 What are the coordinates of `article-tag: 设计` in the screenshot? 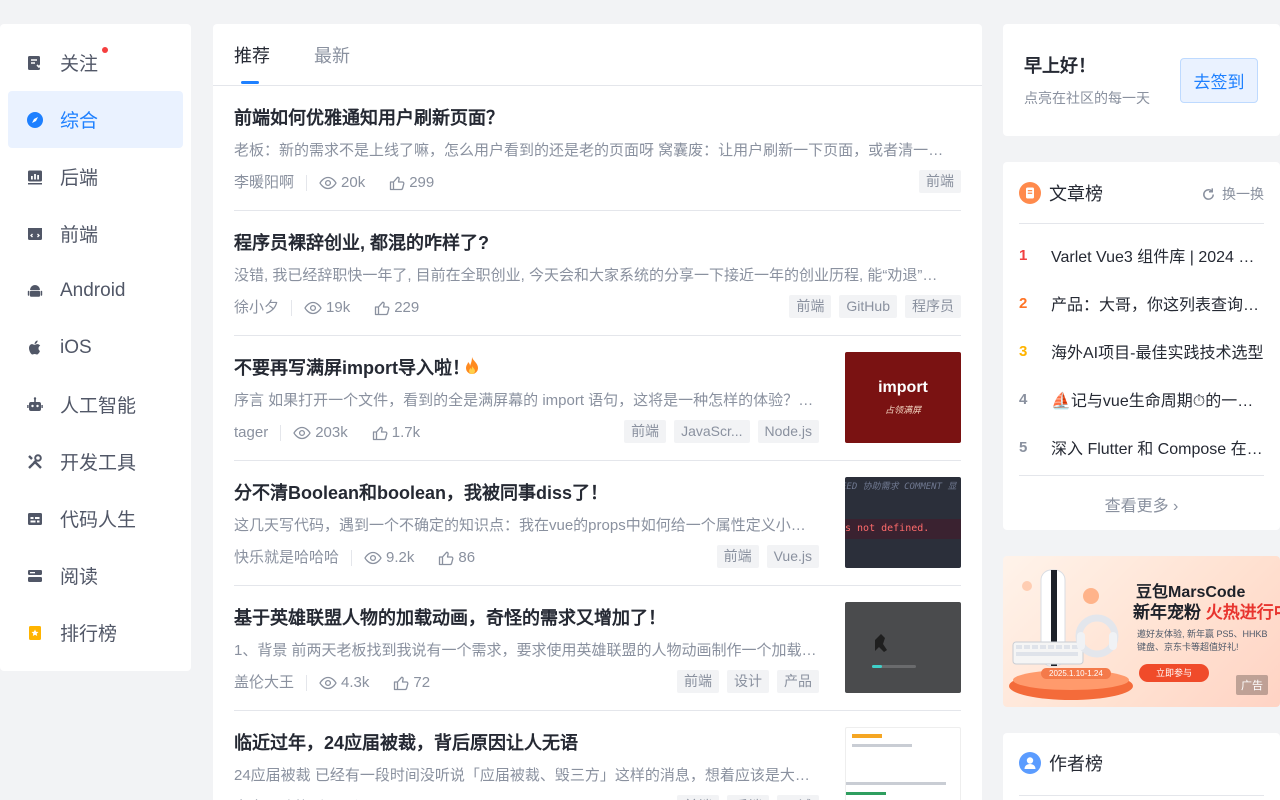 It's located at (748, 681).